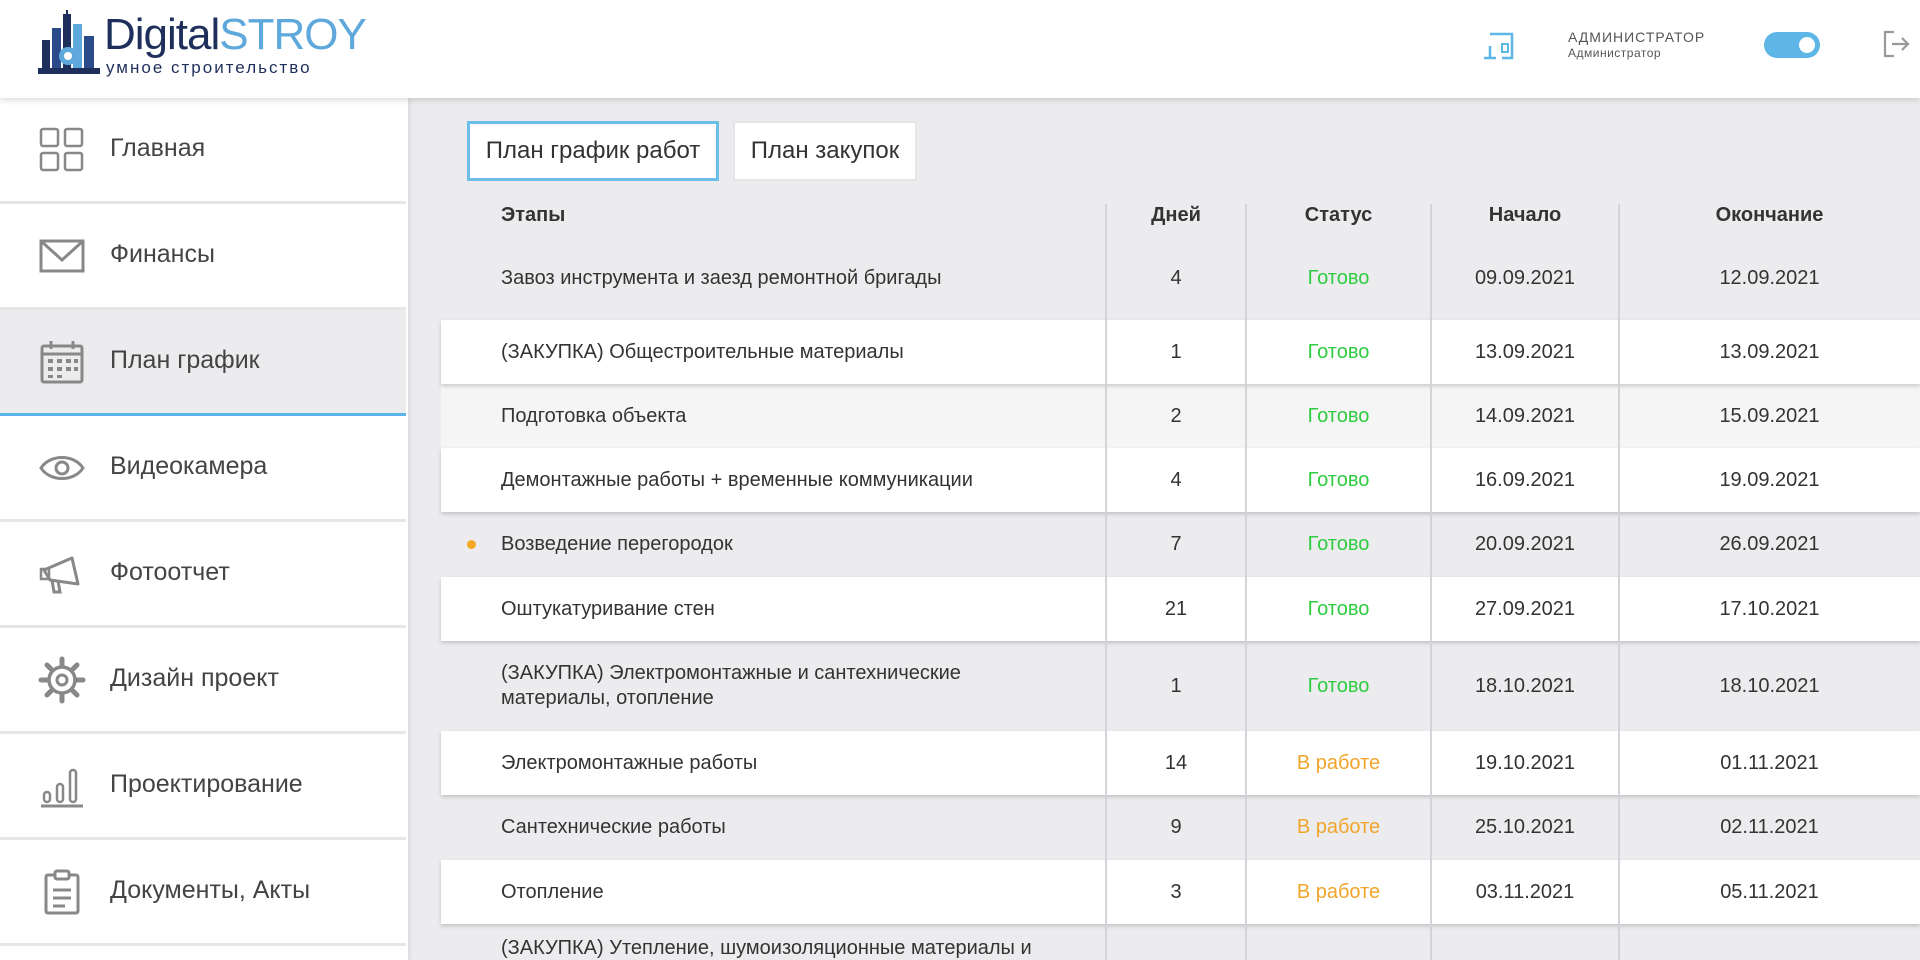 Image resolution: width=1920 pixels, height=960 pixels. What do you see at coordinates (185, 360) in the screenshot?
I see `sidebar-item-label: План график` at bounding box center [185, 360].